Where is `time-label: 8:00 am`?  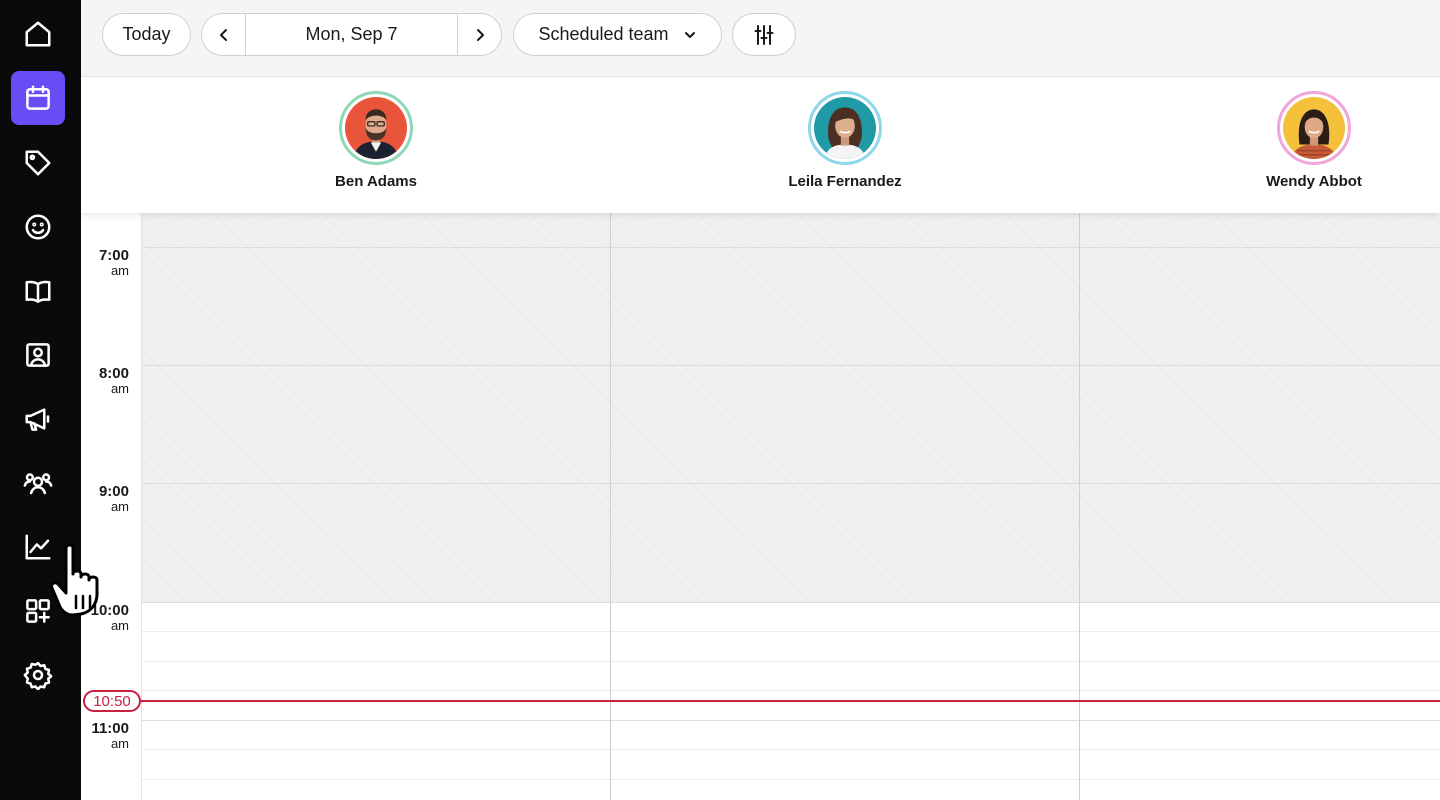
time-label: 8:00 am is located at coordinates (105, 380).